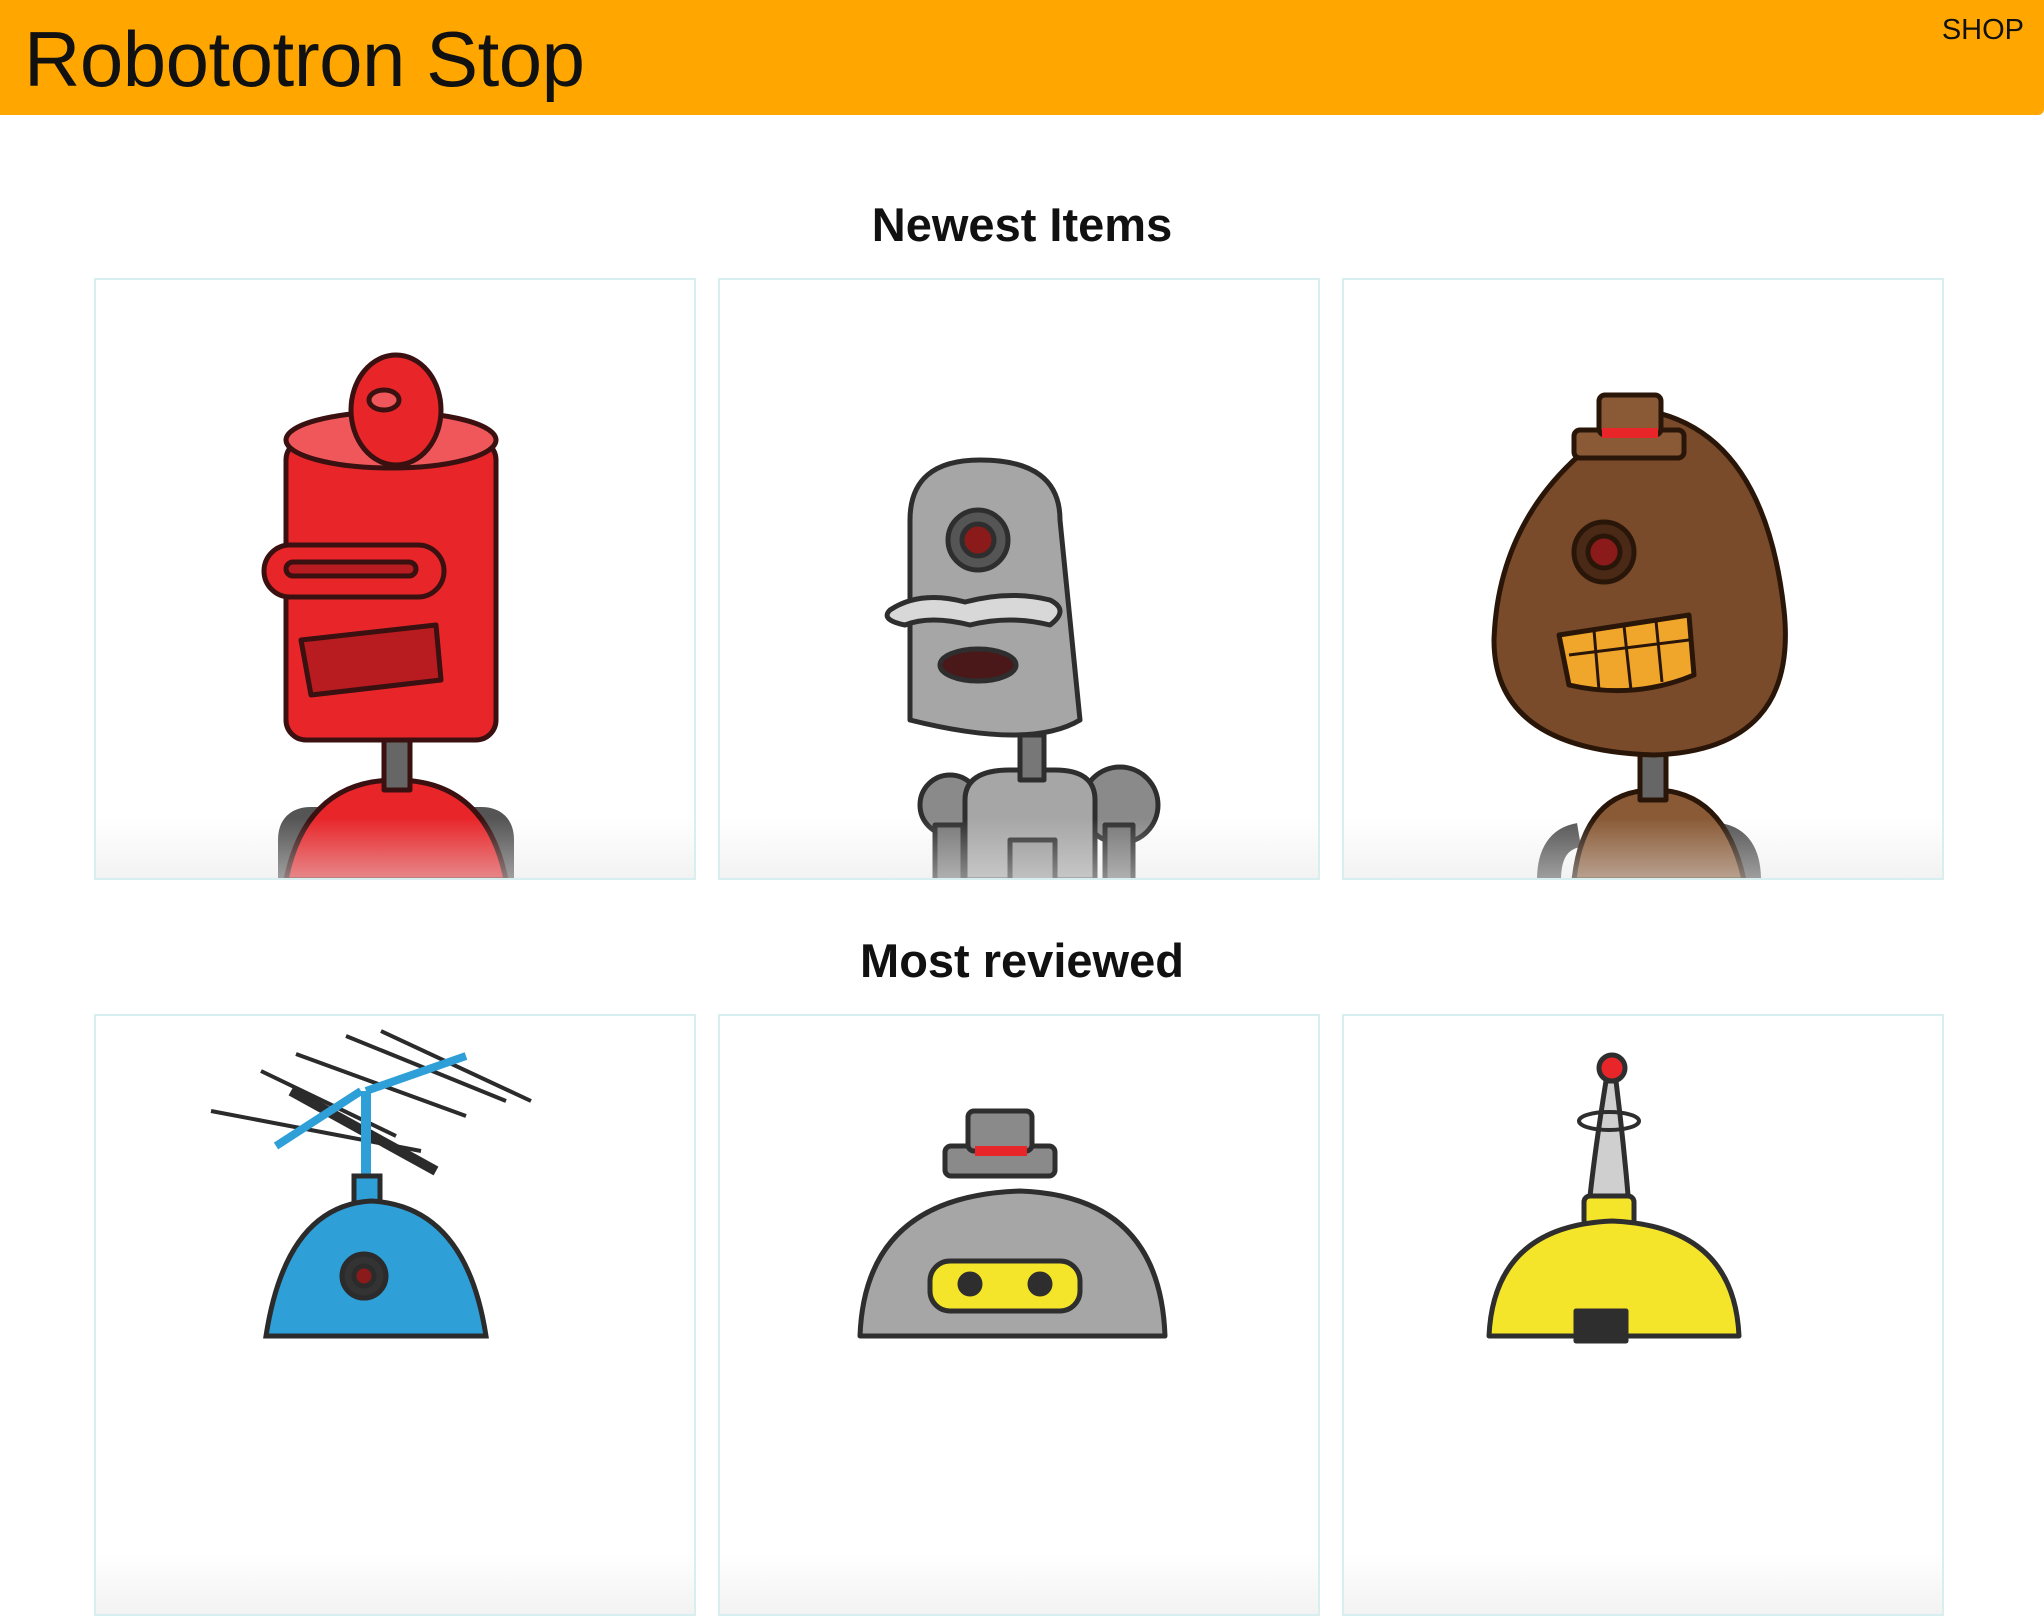  Describe the element at coordinates (1983, 30) in the screenshot. I see `shop-nav-link: SHOP` at that location.